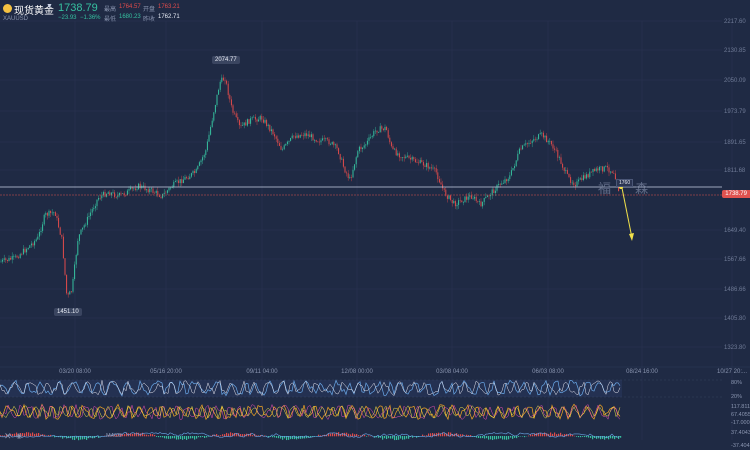 This screenshot has width=750, height=450. Describe the element at coordinates (8, 436) in the screenshot. I see `close-icon: ✕` at that location.